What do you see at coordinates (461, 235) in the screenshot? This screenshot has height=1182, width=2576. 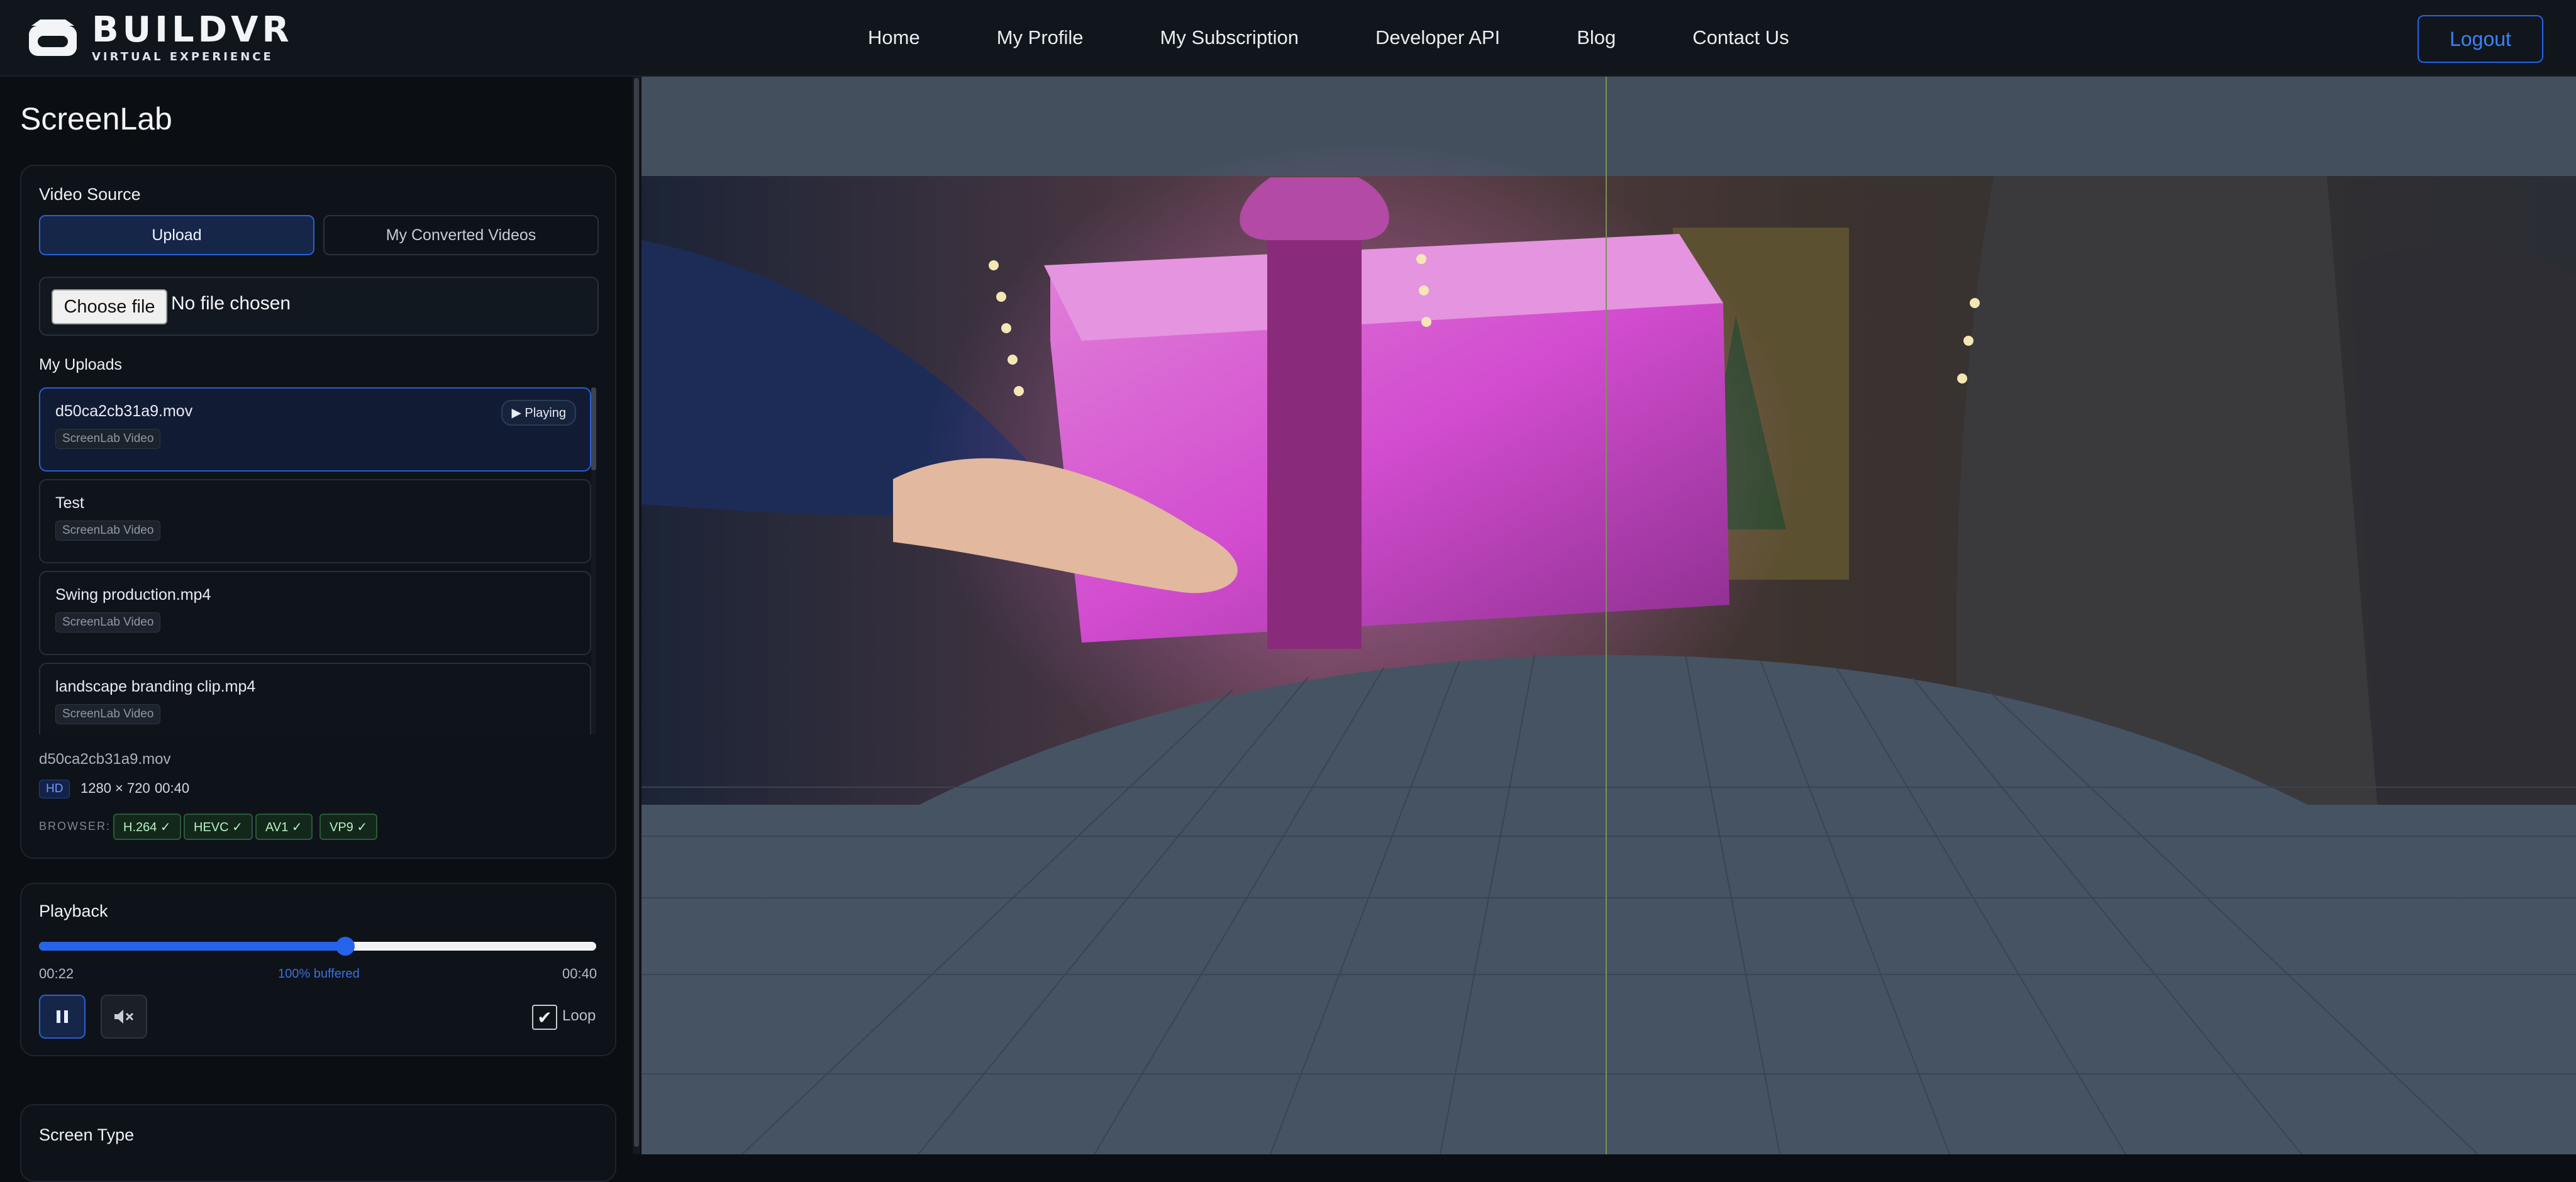 I see `tab-my-converted-videos: My Converted Videos` at bounding box center [461, 235].